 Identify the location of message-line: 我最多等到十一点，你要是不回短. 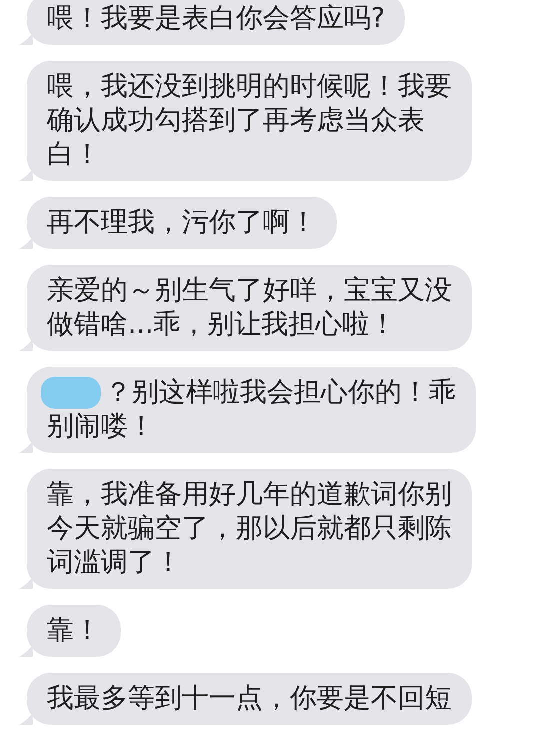
(249, 699).